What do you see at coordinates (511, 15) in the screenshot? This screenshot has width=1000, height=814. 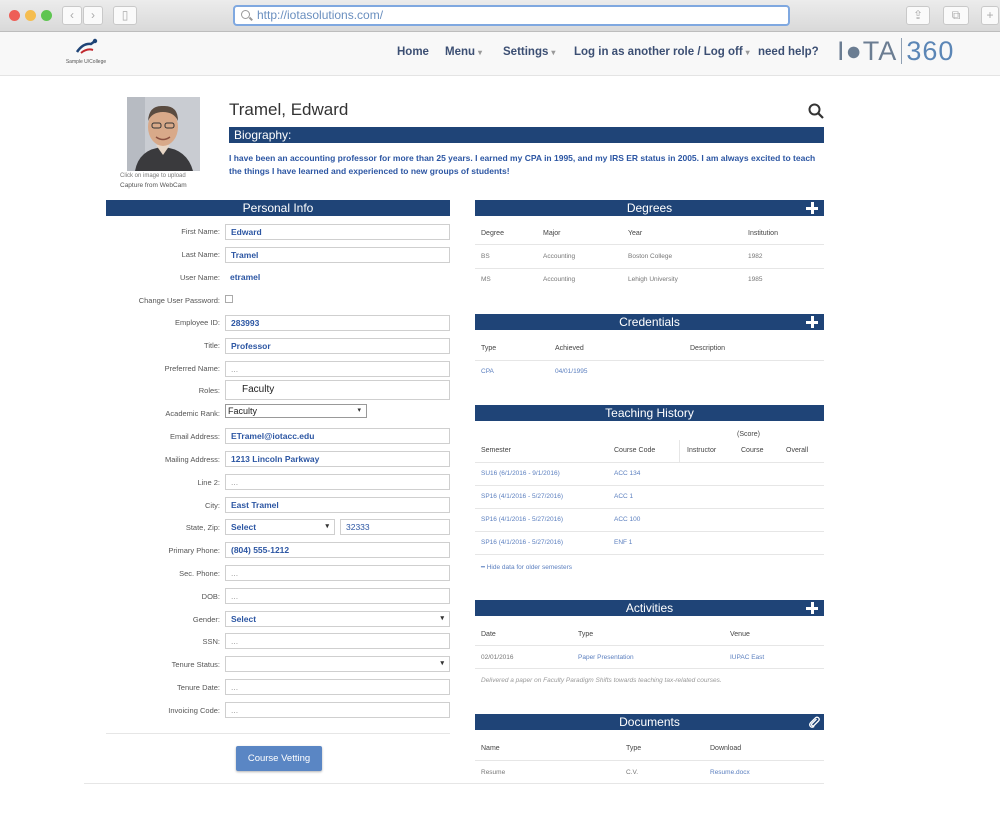 I see `address-bar: http://iotasolutions.com/` at bounding box center [511, 15].